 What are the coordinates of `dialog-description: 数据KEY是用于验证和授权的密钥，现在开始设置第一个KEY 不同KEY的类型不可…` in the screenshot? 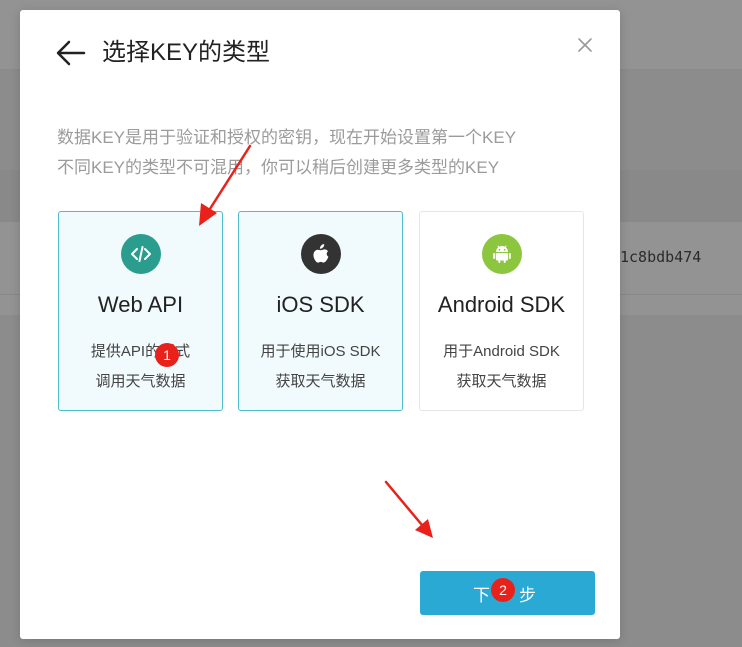 It's located at (317, 153).